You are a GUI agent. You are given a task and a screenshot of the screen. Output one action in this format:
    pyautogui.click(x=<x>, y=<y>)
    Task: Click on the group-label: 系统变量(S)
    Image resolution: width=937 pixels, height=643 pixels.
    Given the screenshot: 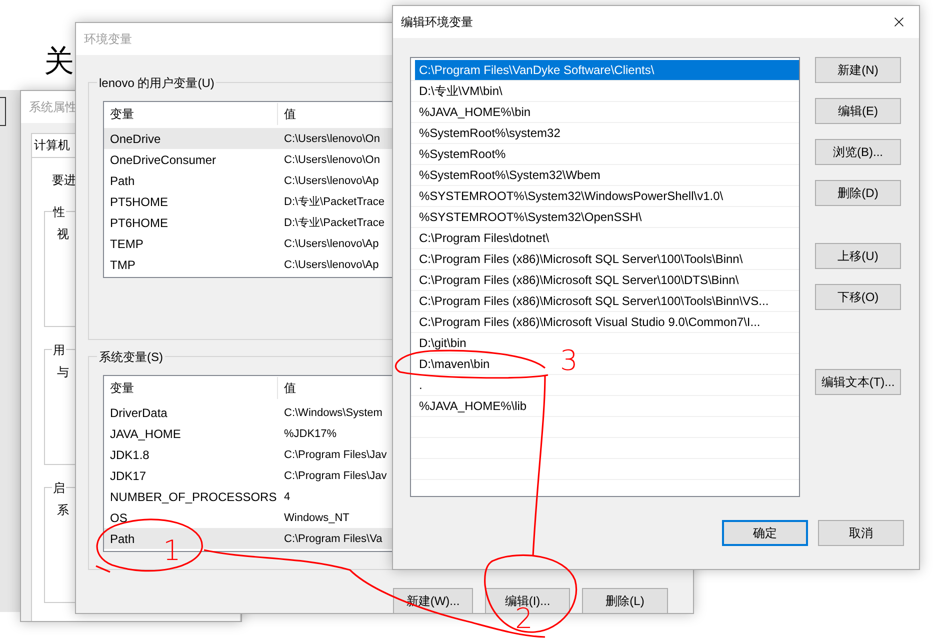 What is the action you would take?
    pyautogui.click(x=131, y=357)
    